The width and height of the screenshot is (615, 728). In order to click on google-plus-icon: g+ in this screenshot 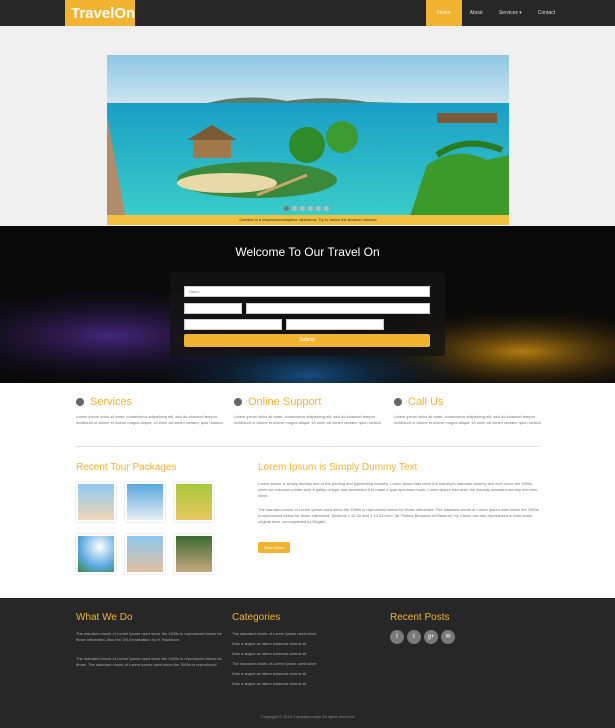, I will do `click(431, 637)`.